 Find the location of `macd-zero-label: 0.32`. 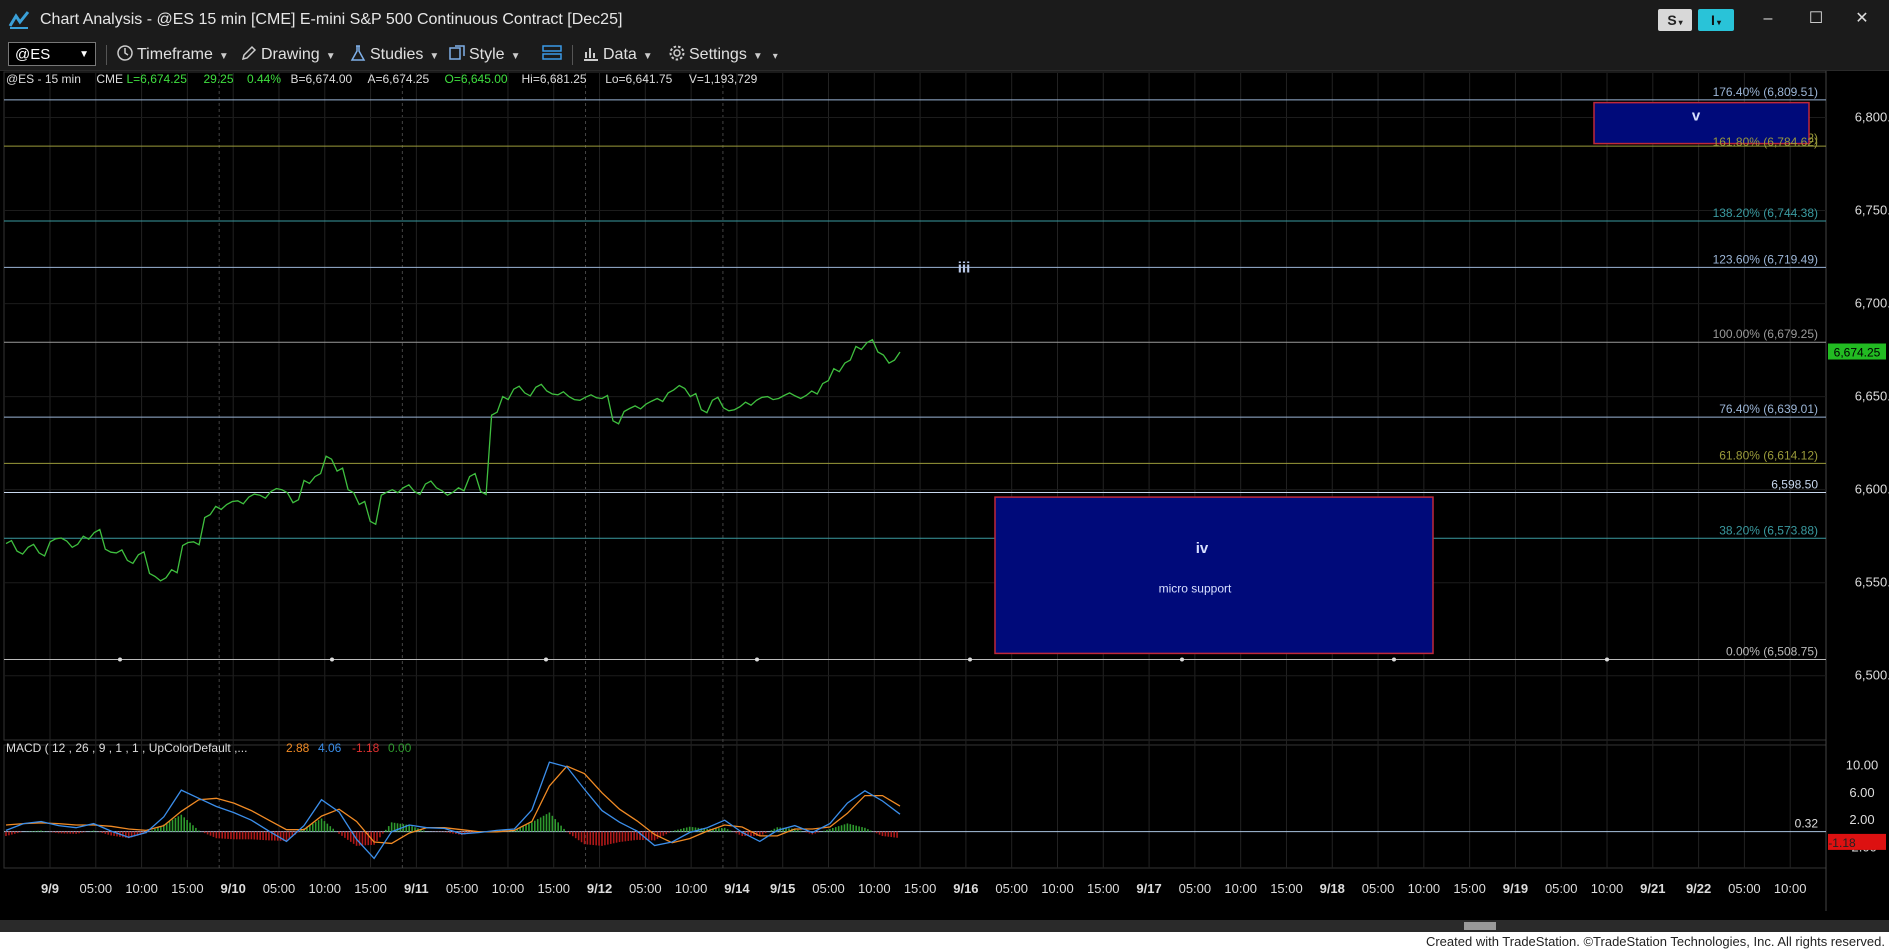

macd-zero-label: 0.32 is located at coordinates (1807, 824).